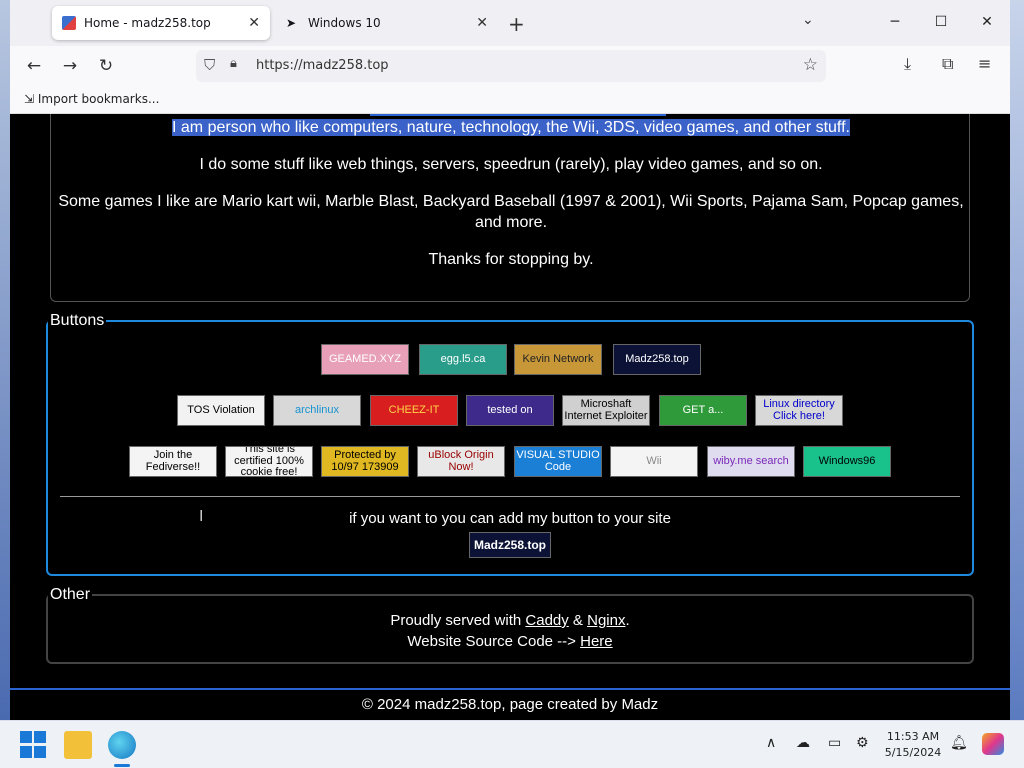 The width and height of the screenshot is (1024, 768). I want to click on site-favicon-icon, so click(69, 23).